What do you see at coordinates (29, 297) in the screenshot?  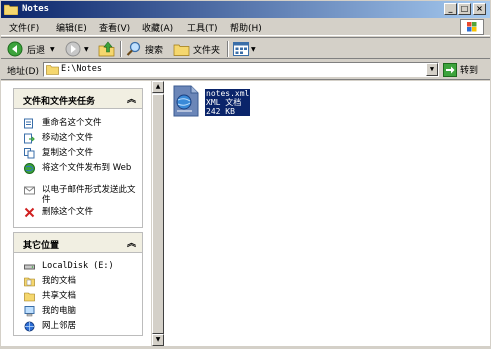 I see `shared-folder-icon` at bounding box center [29, 297].